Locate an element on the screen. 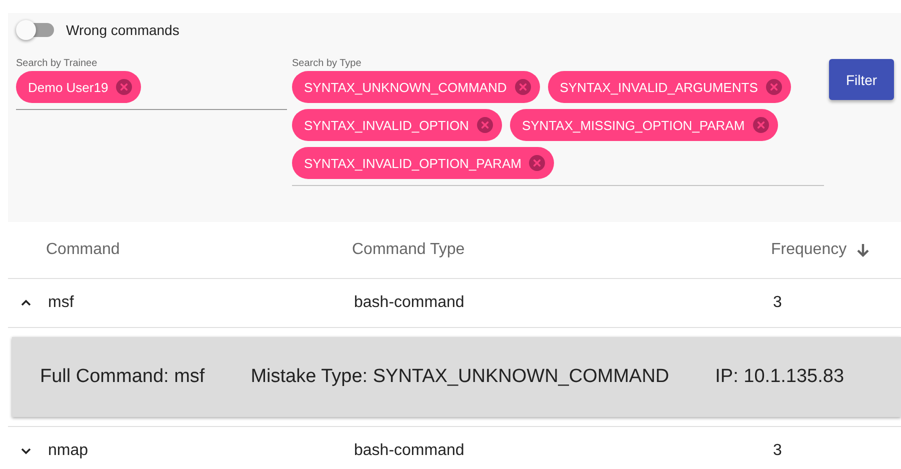  table-cell: msf is located at coordinates (61, 303).